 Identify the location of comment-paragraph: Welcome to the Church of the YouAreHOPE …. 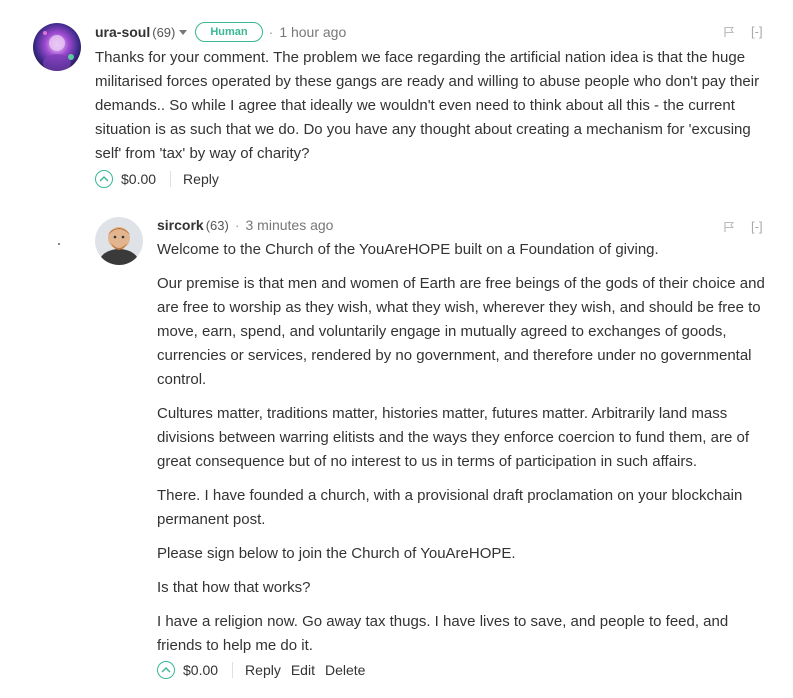
(408, 249).